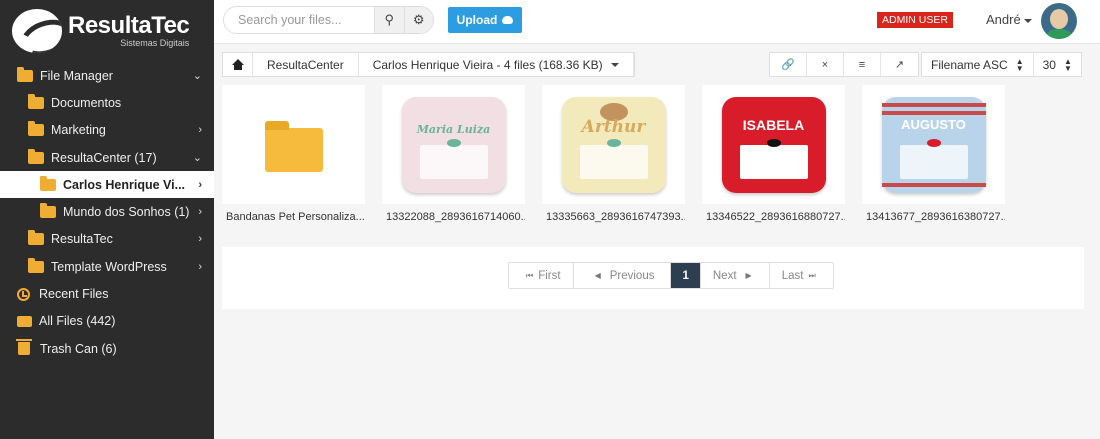 The image size is (1100, 439). Describe the element at coordinates (622, 275) in the screenshot. I see `pagination-previous: ◀ Previous` at that location.